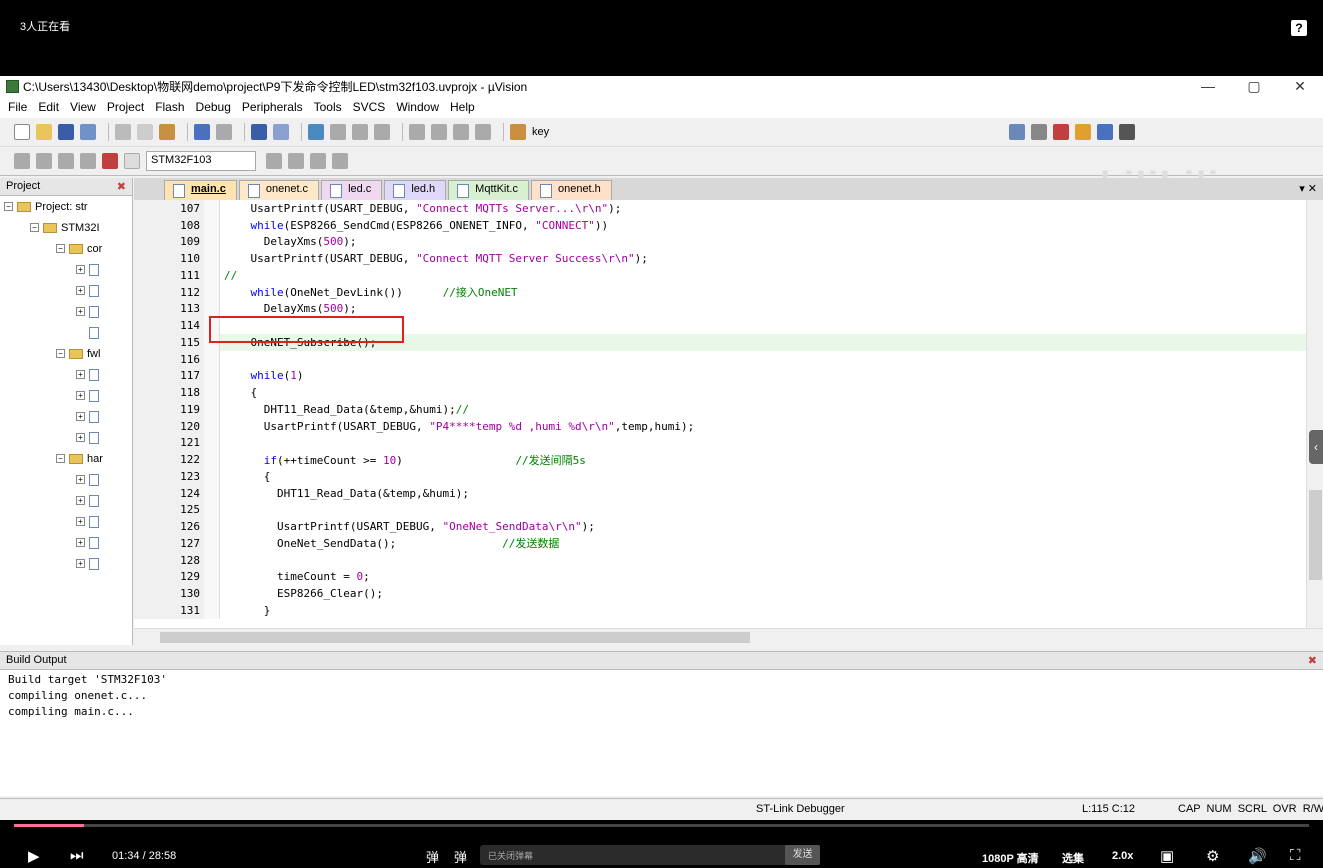 Image resolution: width=1323 pixels, height=868 pixels. Describe the element at coordinates (462, 107) in the screenshot. I see `menu-help: Help` at that location.